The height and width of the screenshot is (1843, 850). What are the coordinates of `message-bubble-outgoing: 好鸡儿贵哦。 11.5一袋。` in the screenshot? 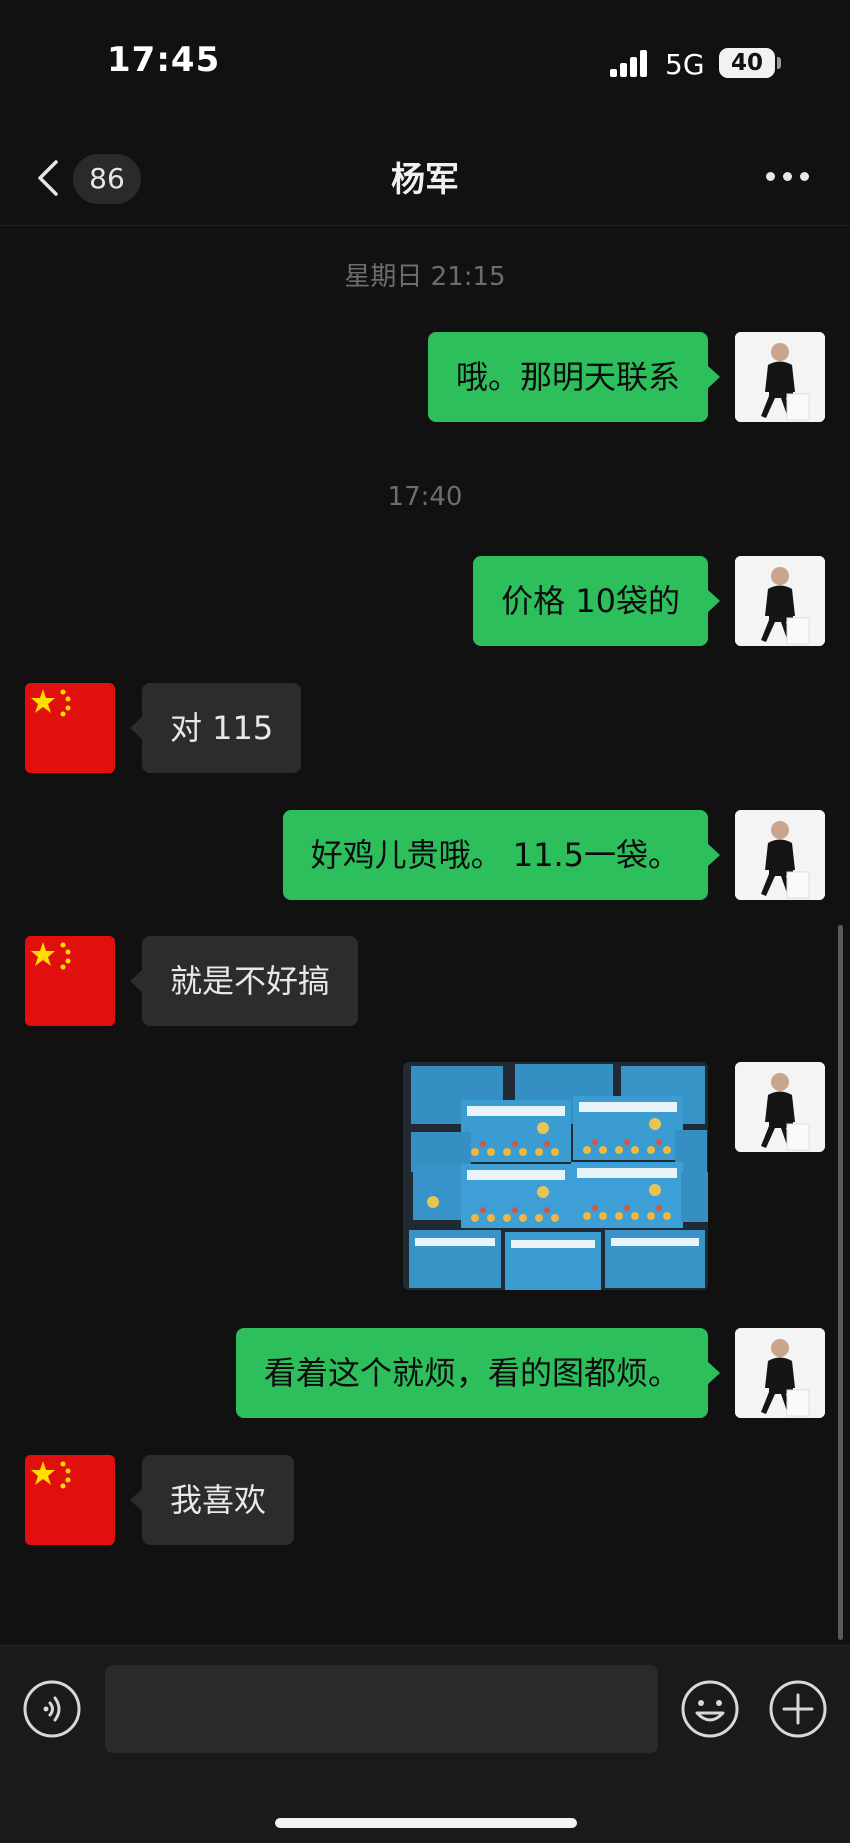 It's located at (501, 855).